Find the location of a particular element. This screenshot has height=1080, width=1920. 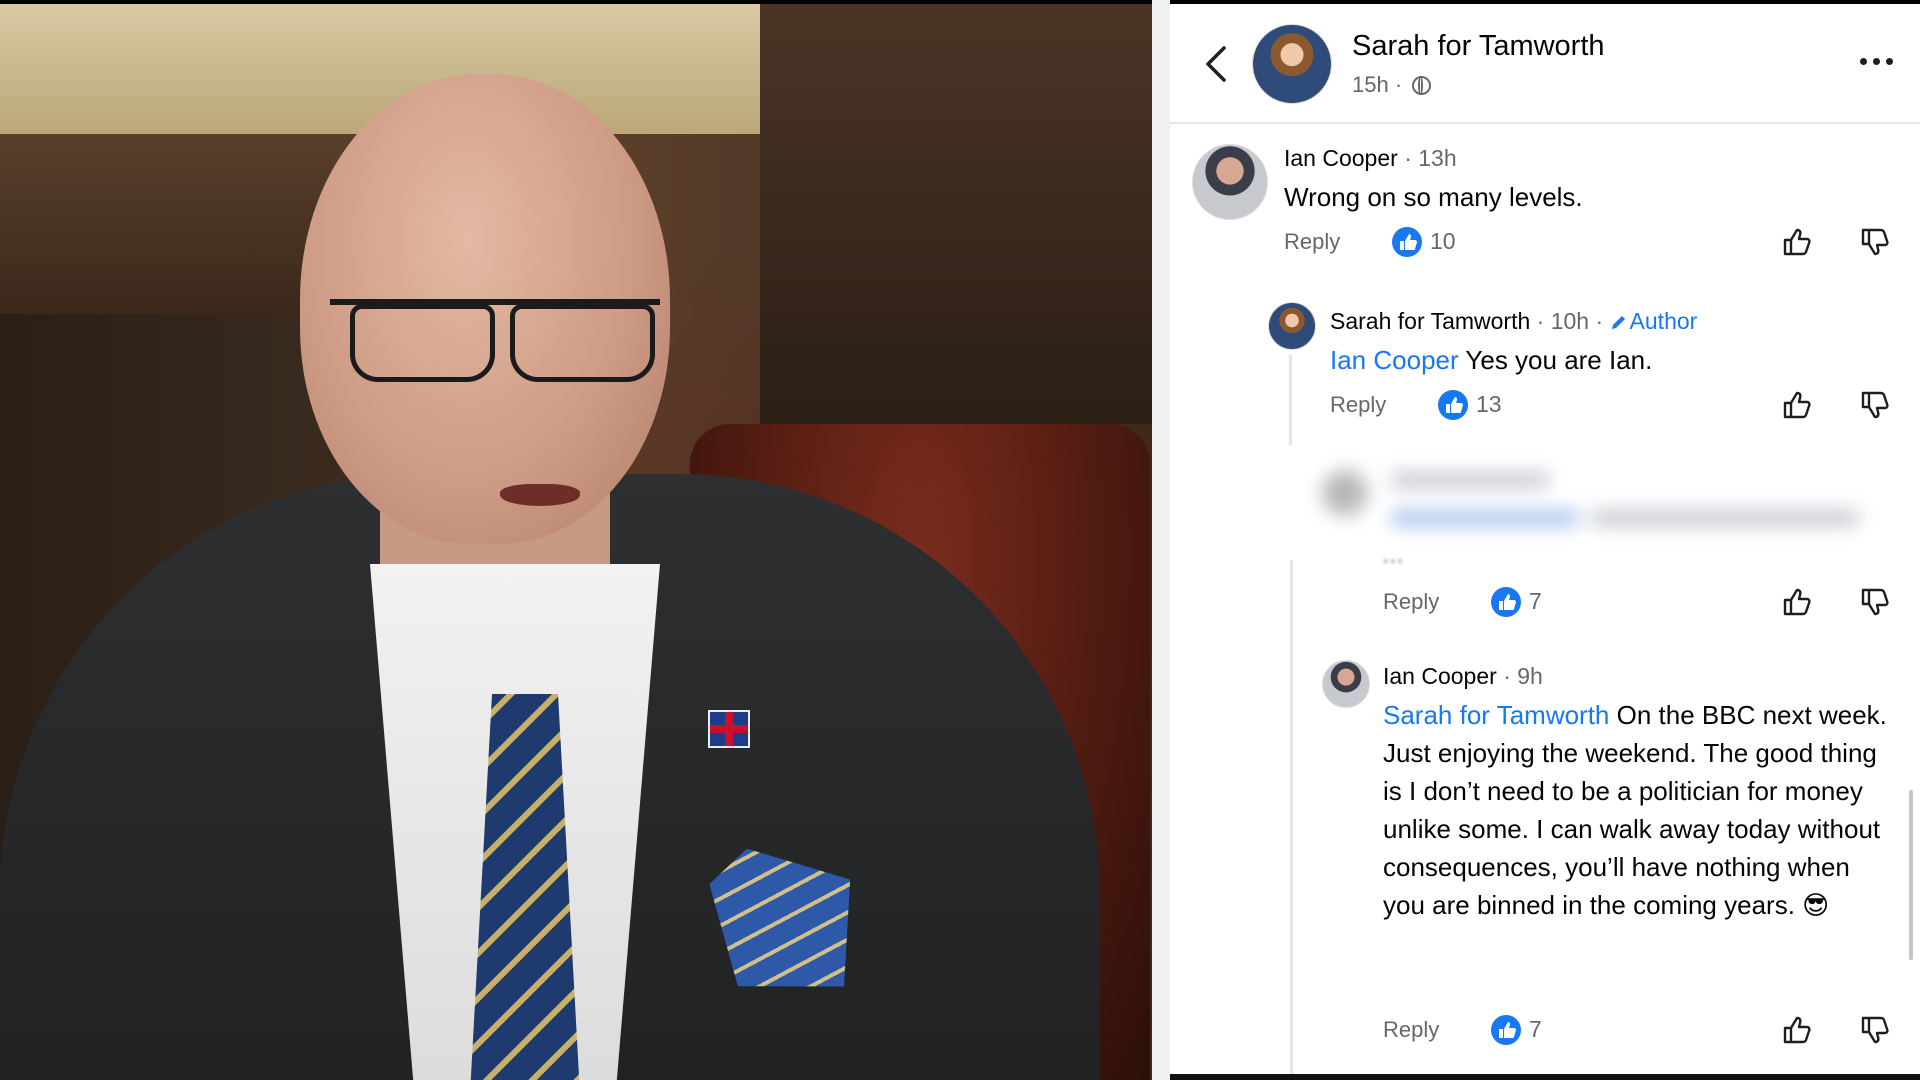

header-divider is located at coordinates (1545, 123).